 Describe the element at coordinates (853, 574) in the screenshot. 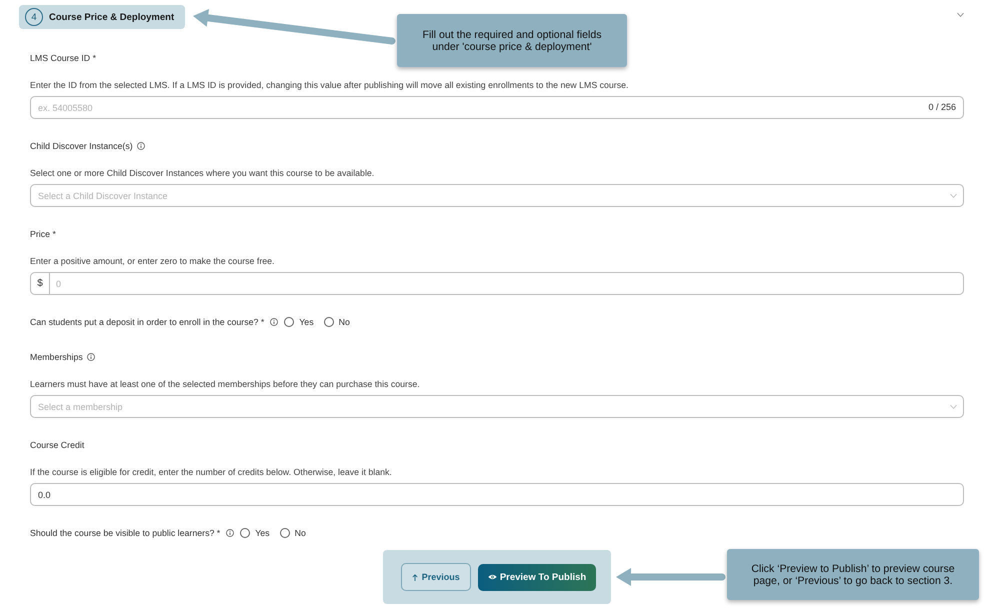

I see `annotation-callout: Click ‘Preview to Publish’ to preview course page, or ‘Previous’ to go back to section 3.` at that location.